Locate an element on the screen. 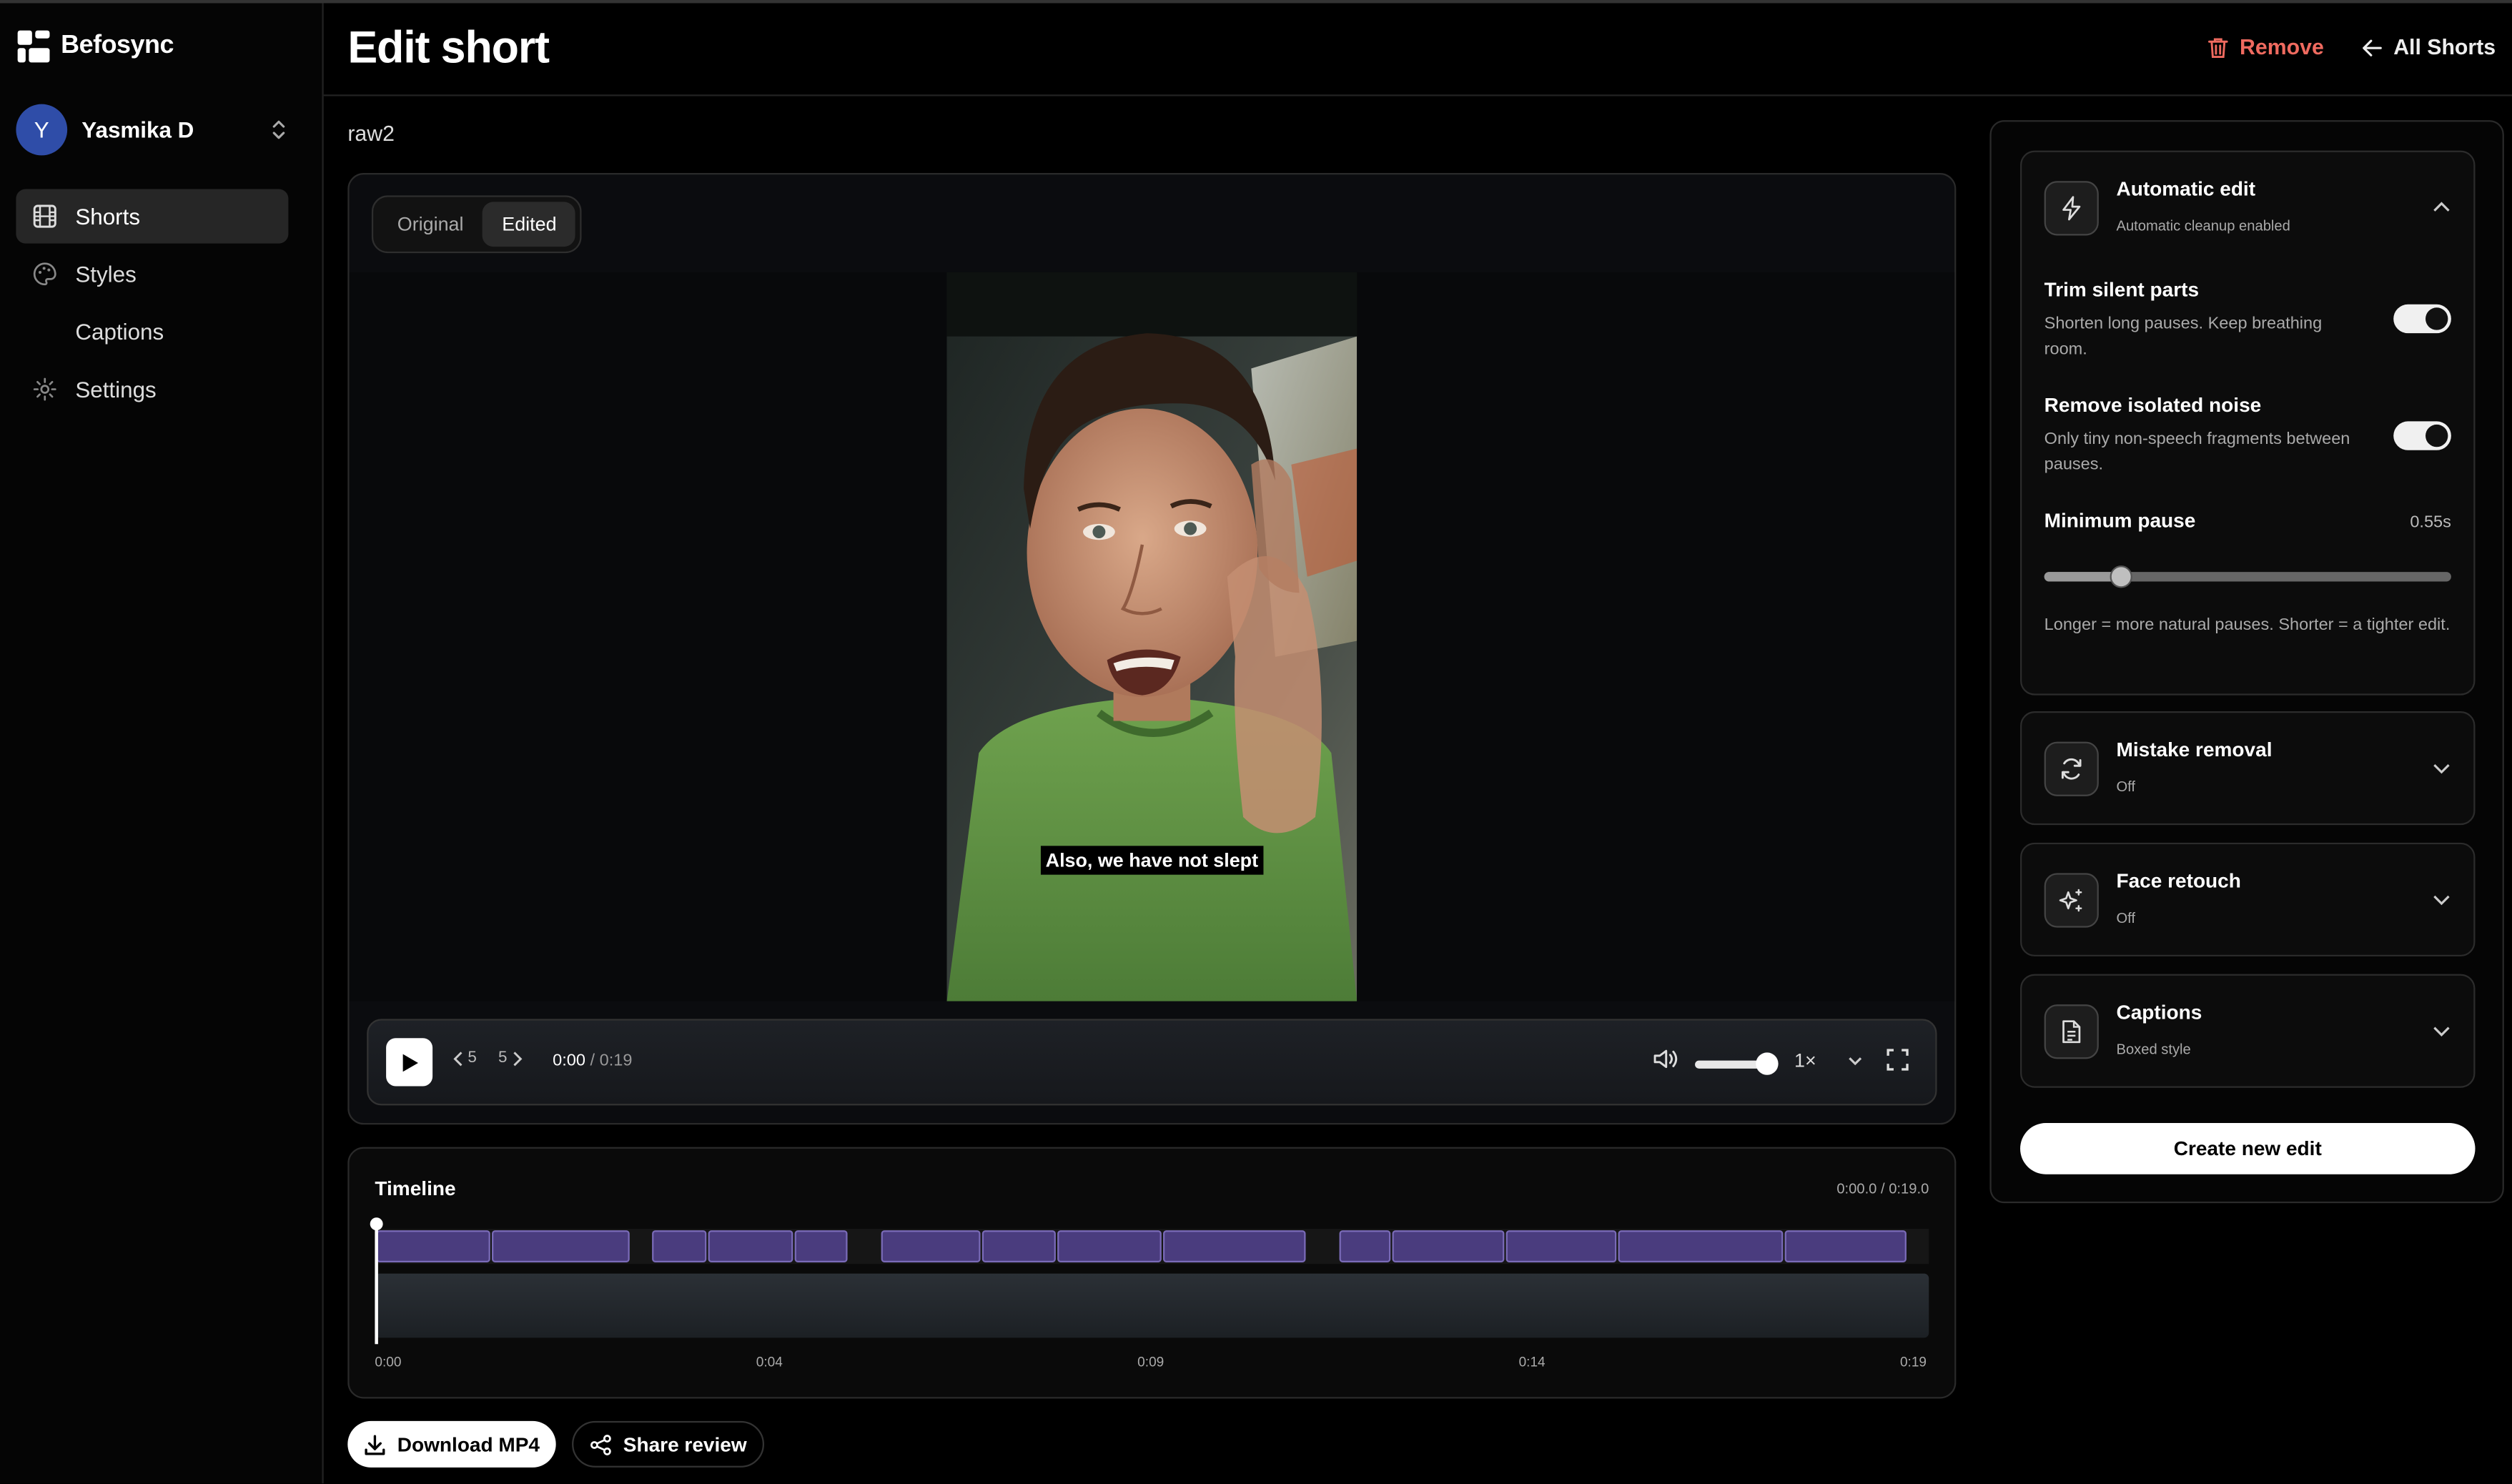 This screenshot has height=1484, width=2512. share-review-button: Share review is located at coordinates (668, 1444).